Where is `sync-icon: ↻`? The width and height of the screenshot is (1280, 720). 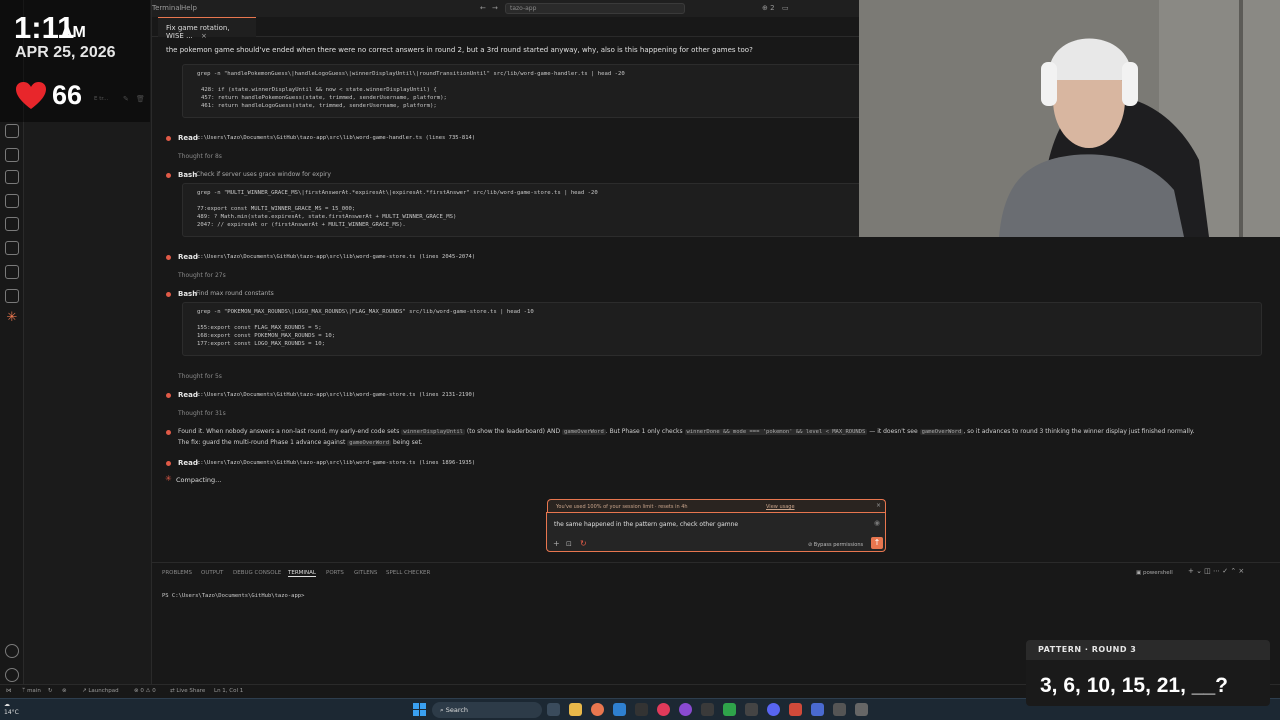 sync-icon: ↻ is located at coordinates (50, 691).